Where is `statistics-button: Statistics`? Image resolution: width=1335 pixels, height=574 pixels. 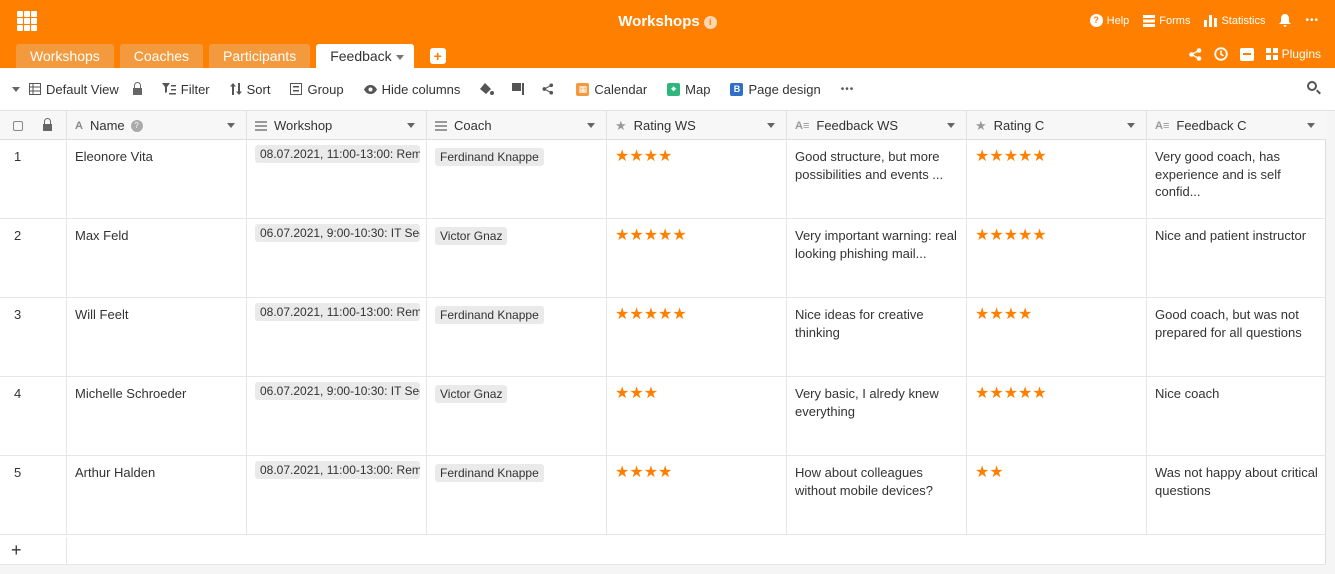 statistics-button: Statistics is located at coordinates (1234, 20).